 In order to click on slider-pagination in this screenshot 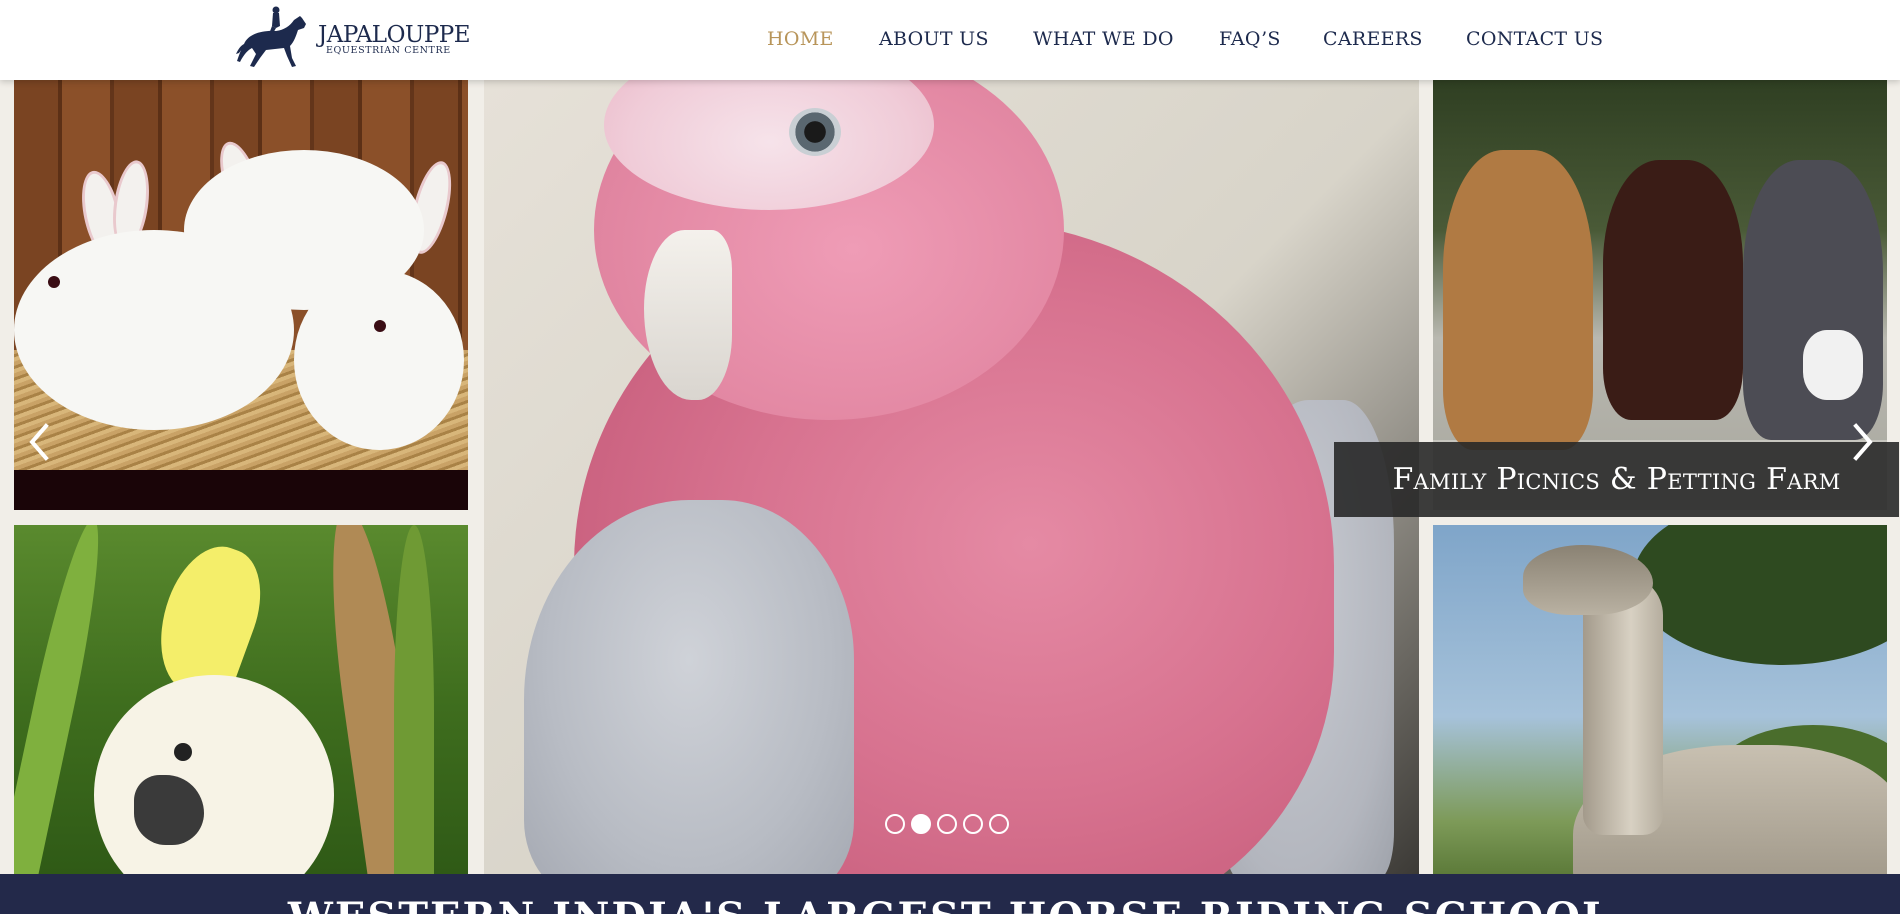, I will do `click(950, 827)`.